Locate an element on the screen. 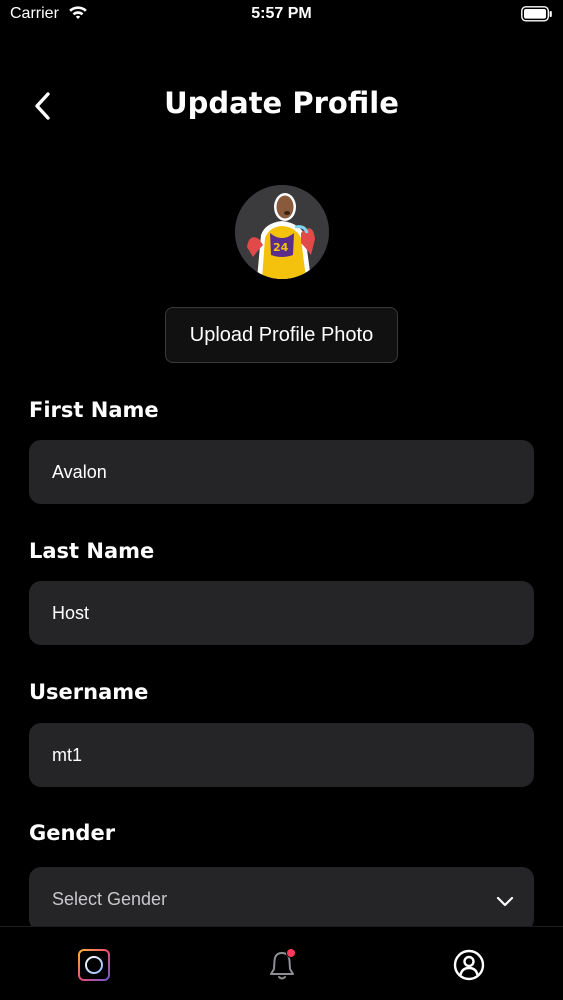 Image resolution: width=563 pixels, height=1000 pixels. tab-profile is located at coordinates (469, 965).